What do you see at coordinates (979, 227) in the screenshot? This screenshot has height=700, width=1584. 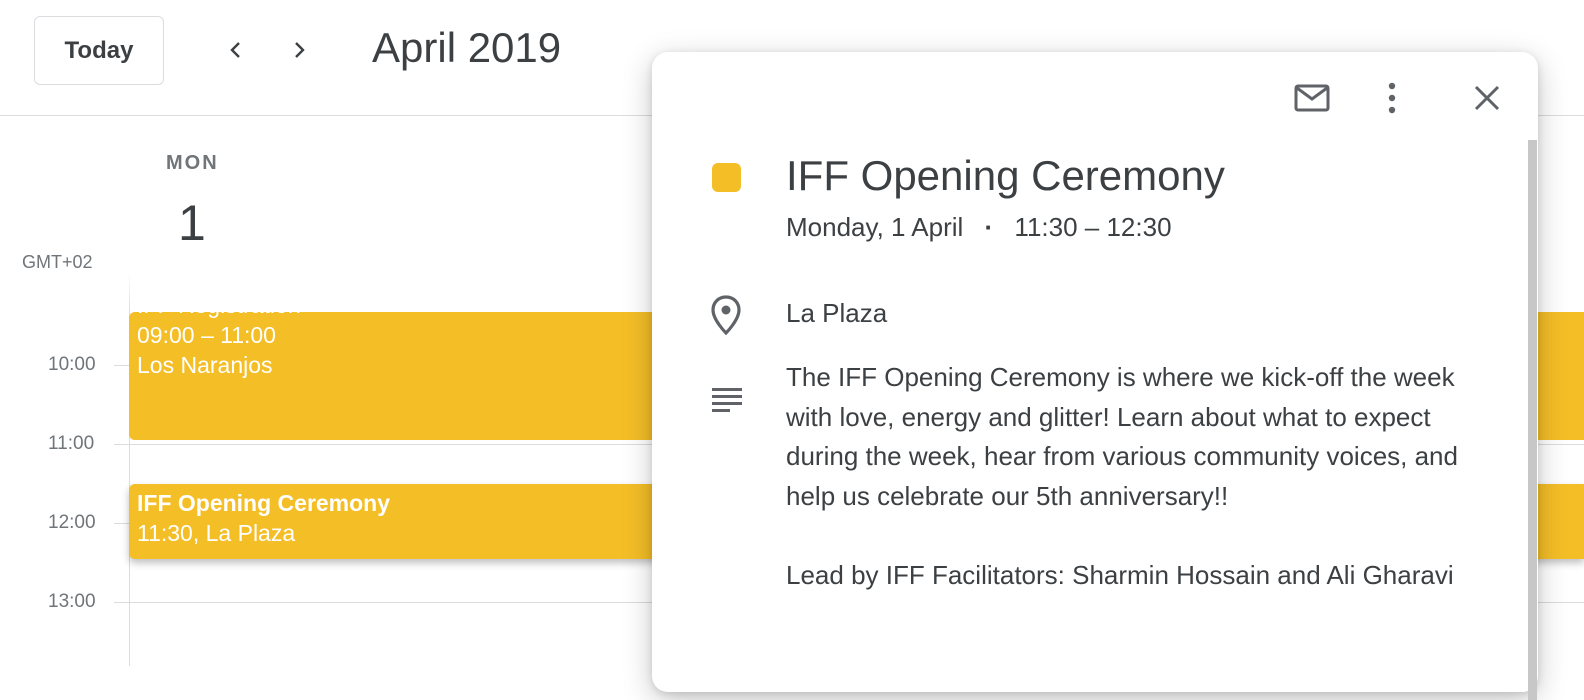 I see `popup-event-datetime: Monday, 1 April · 11:30 – 12:30` at bounding box center [979, 227].